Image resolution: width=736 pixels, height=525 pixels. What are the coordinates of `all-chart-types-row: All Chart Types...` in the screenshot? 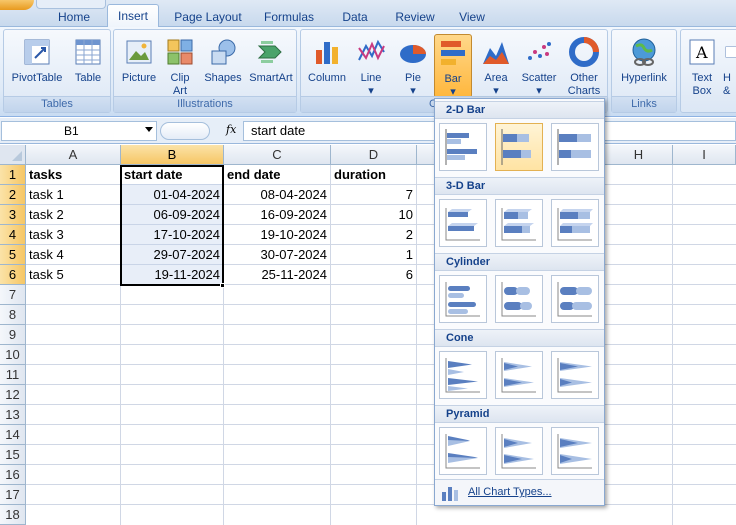 It's located at (519, 492).